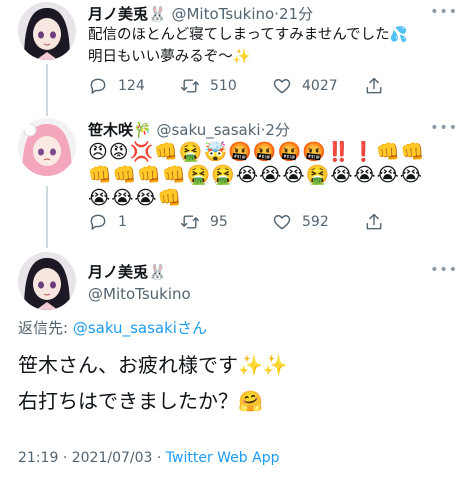 This screenshot has height=480, width=472. I want to click on tweet-text-line: 右打ちはできましたか？🤗, so click(140, 401).